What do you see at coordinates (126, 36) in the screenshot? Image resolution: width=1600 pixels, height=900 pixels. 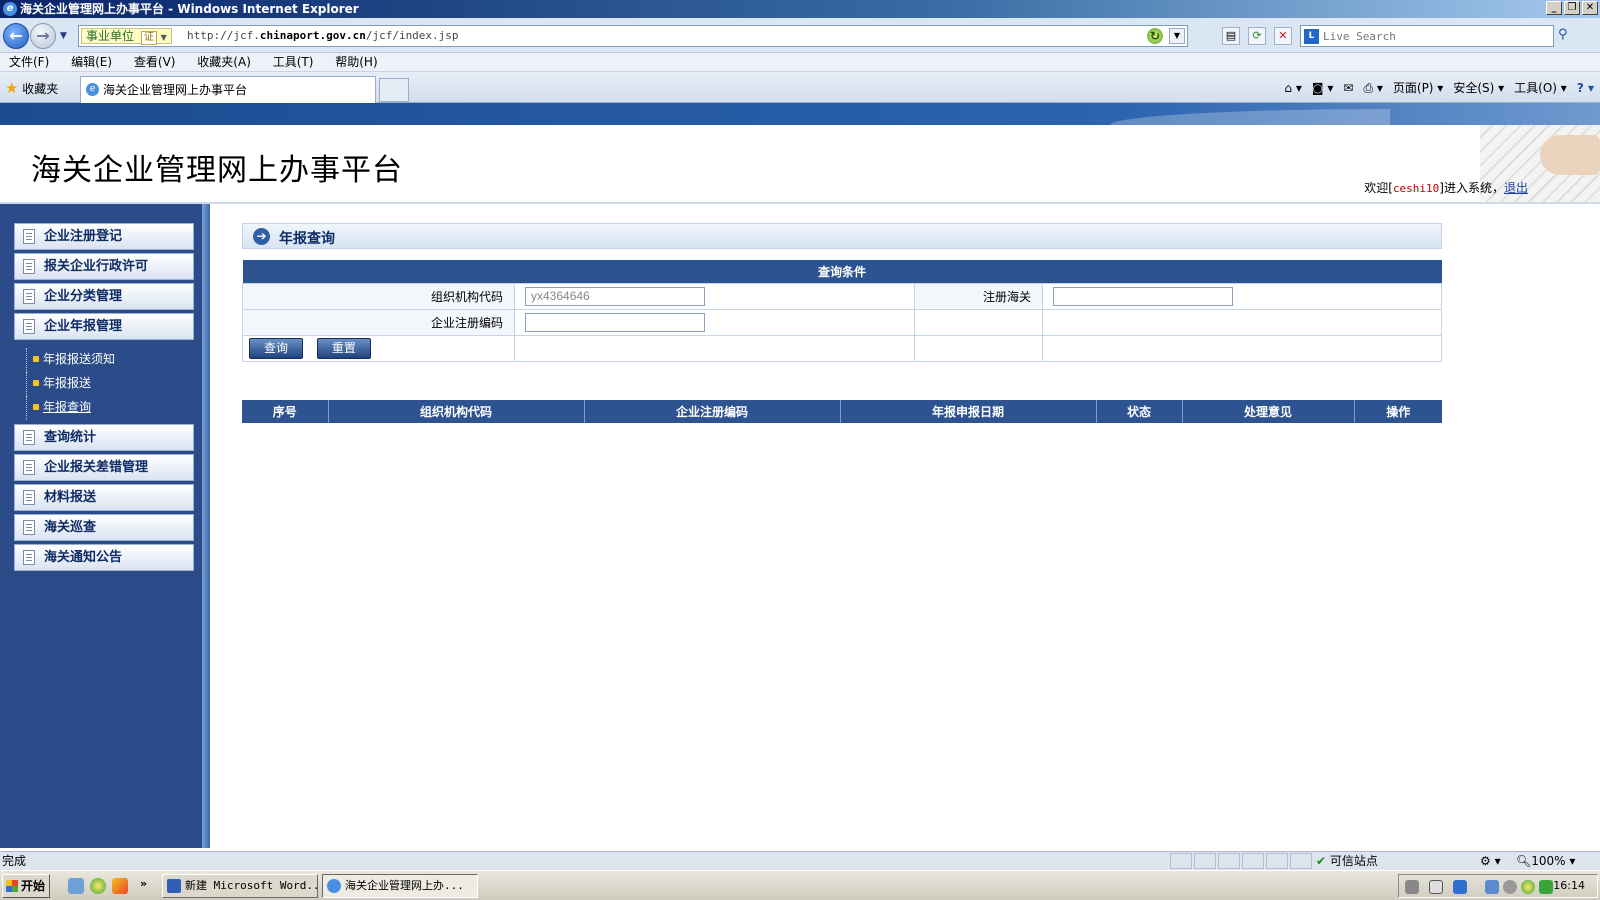 I see `site-category-tag: 事业单位 证 ▼` at bounding box center [126, 36].